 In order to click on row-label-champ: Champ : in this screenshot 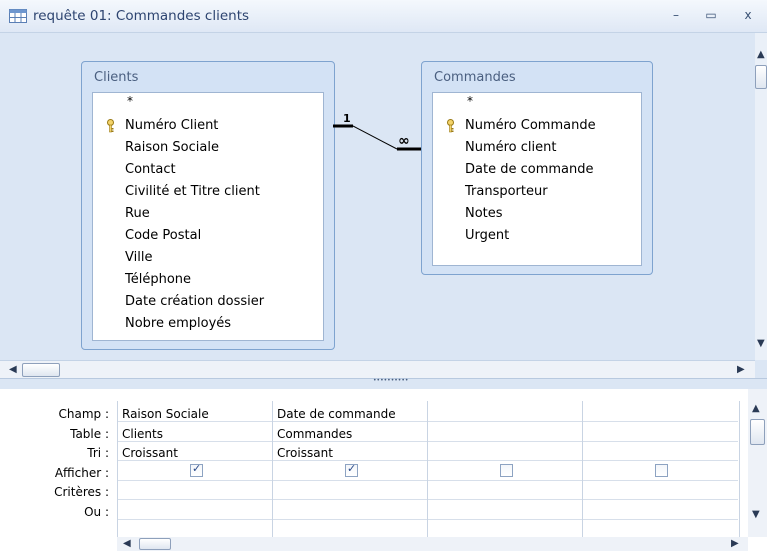, I will do `click(83, 414)`.